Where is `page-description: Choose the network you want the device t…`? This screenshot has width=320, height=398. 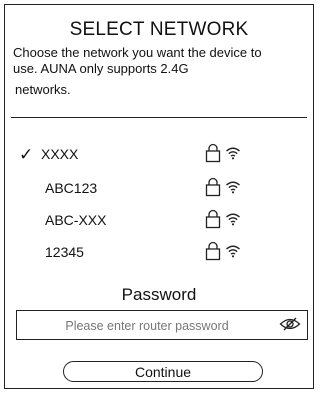 page-description: Choose the network you want the device t… is located at coordinates (161, 71).